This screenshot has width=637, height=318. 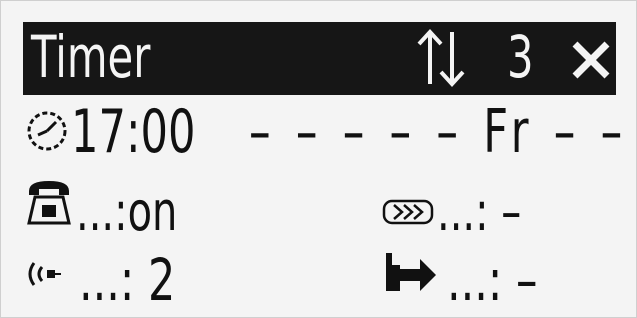 I want to click on ringer-icon, so click(x=44, y=274).